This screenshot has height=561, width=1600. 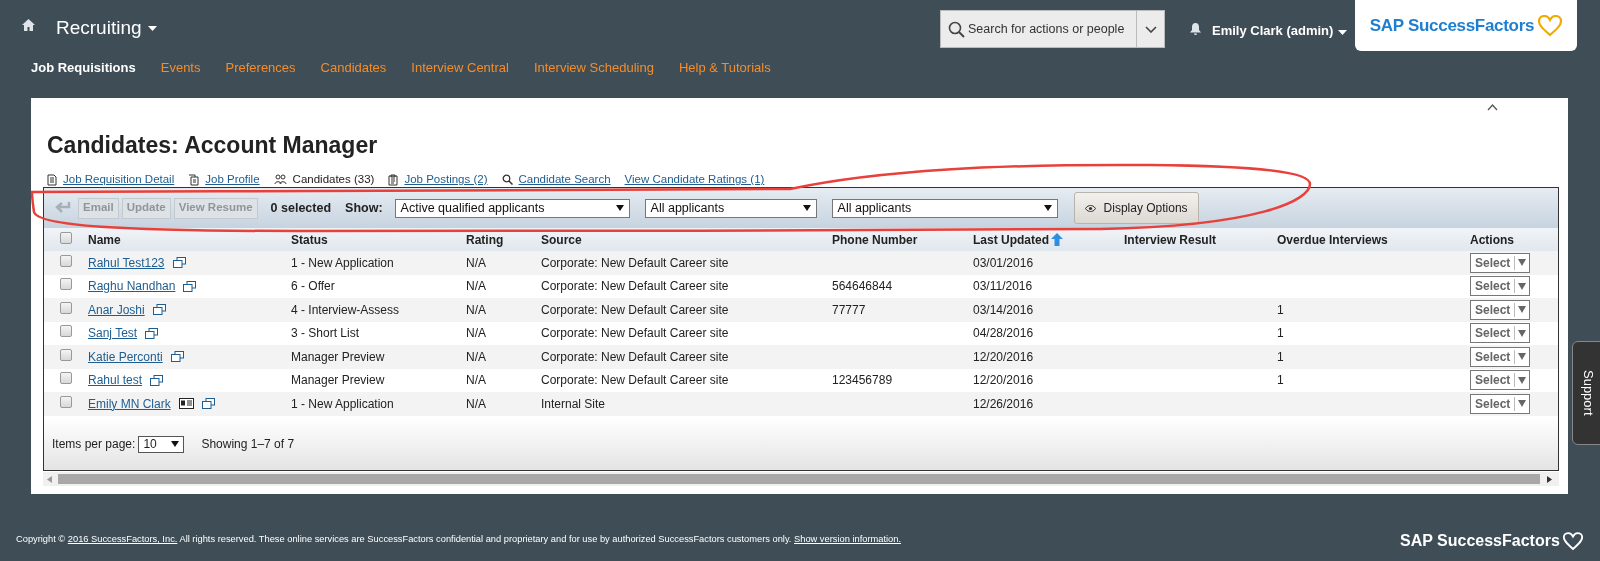 What do you see at coordinates (1549, 479) in the screenshot?
I see `scroll-right-icon` at bounding box center [1549, 479].